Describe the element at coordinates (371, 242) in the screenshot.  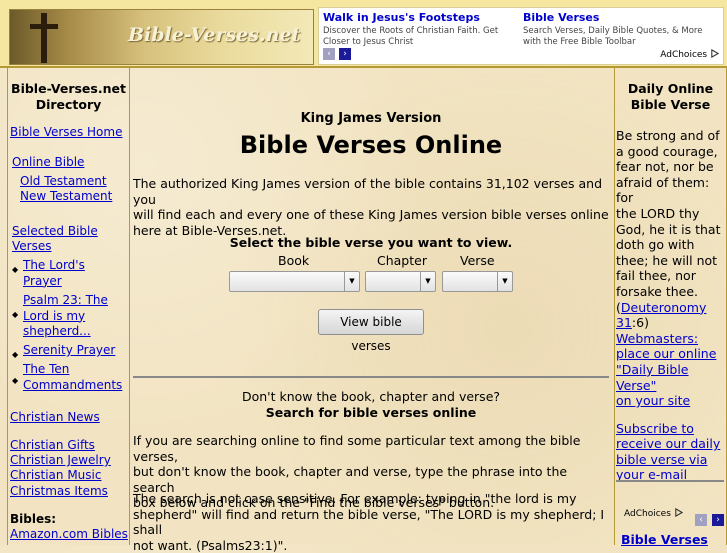
I see `select-verse-label: Select the bible verse you want to view.` at that location.